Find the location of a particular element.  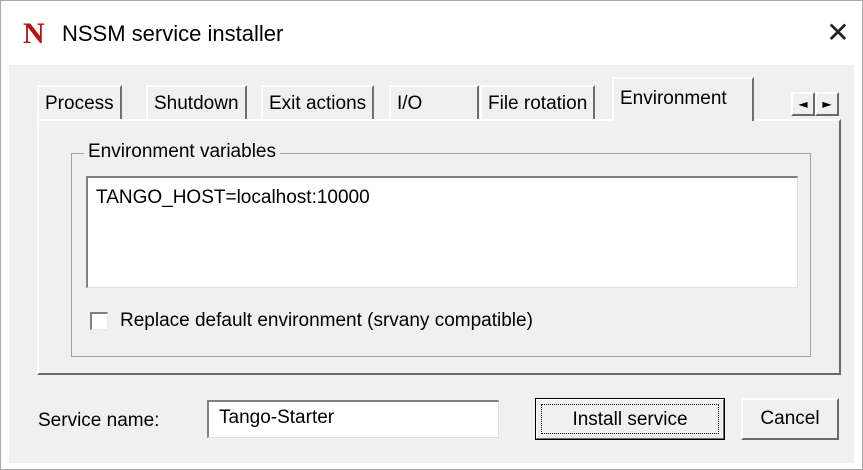

window-title: NSSM service installer is located at coordinates (173, 33).